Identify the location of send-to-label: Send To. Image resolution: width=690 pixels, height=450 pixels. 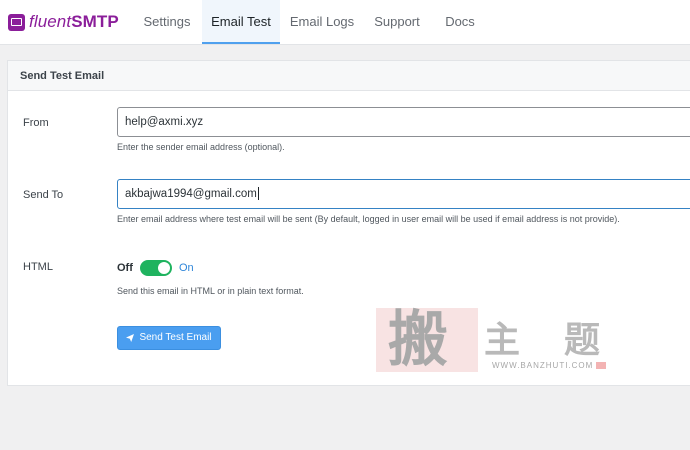
(43, 195).